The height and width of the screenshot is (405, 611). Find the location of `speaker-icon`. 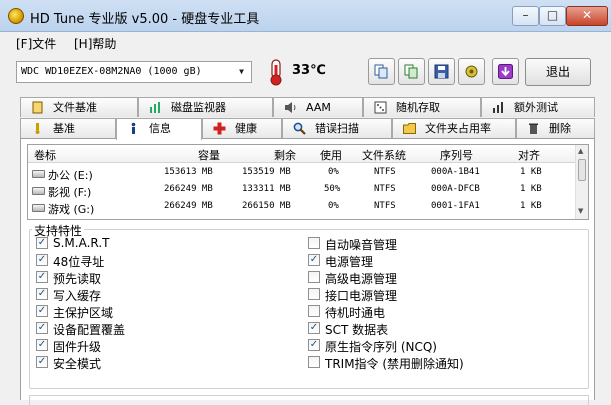

speaker-icon is located at coordinates (290, 107).